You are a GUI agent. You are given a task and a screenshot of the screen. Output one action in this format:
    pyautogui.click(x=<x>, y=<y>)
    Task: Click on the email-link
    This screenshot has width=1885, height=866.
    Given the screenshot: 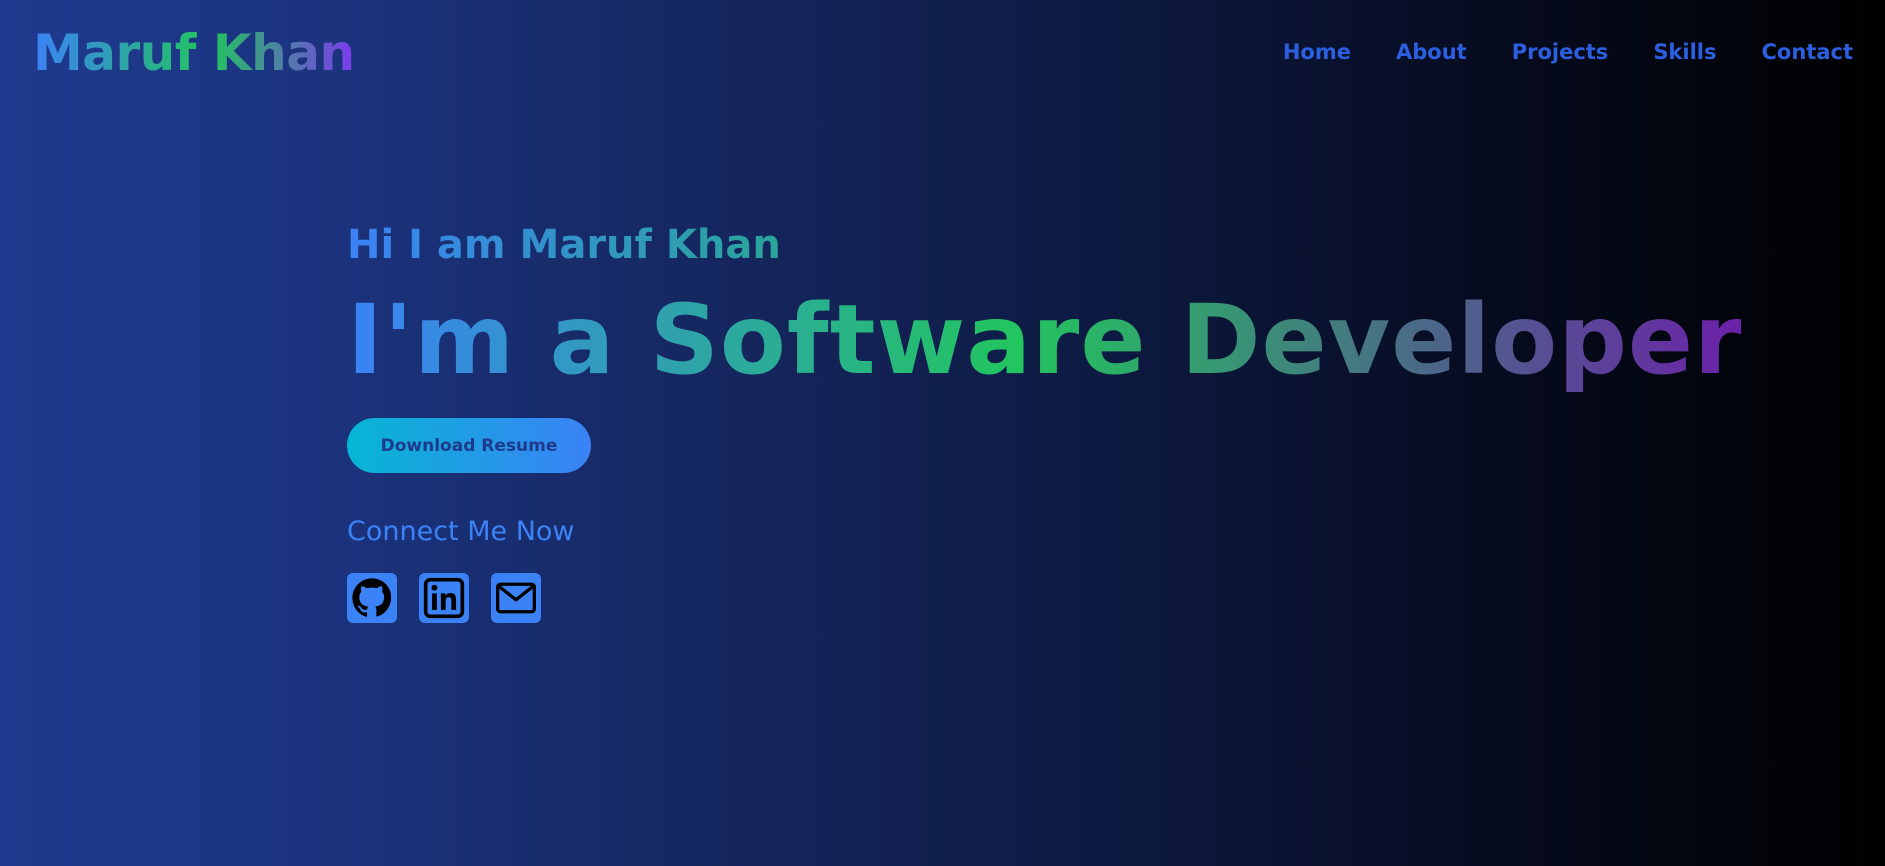 What is the action you would take?
    pyautogui.click(x=516, y=598)
    